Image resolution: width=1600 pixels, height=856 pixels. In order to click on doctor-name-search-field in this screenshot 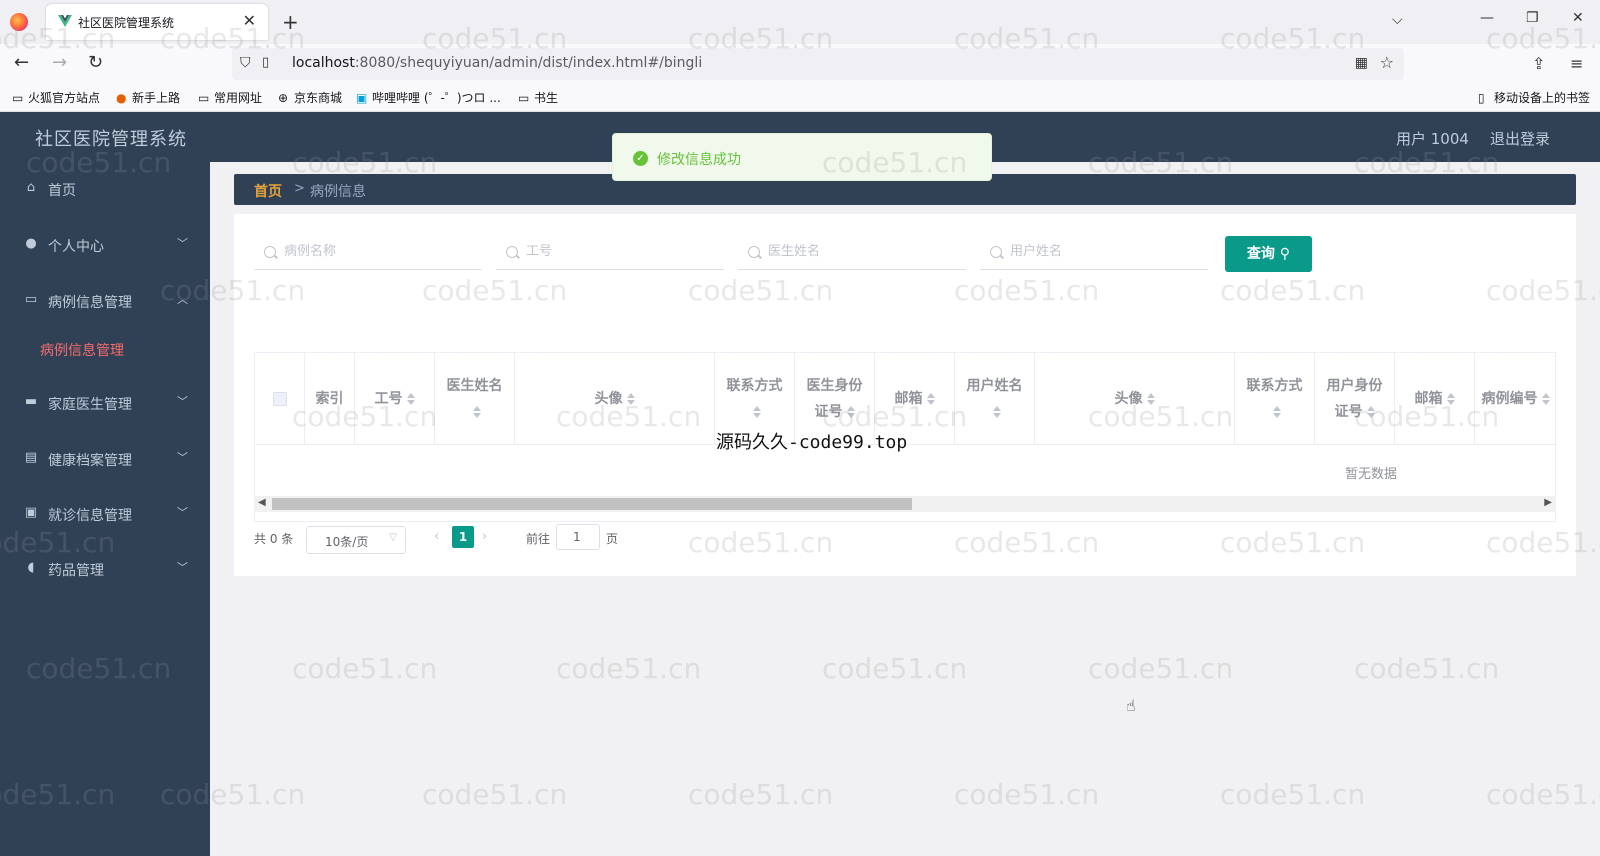, I will do `click(852, 254)`.